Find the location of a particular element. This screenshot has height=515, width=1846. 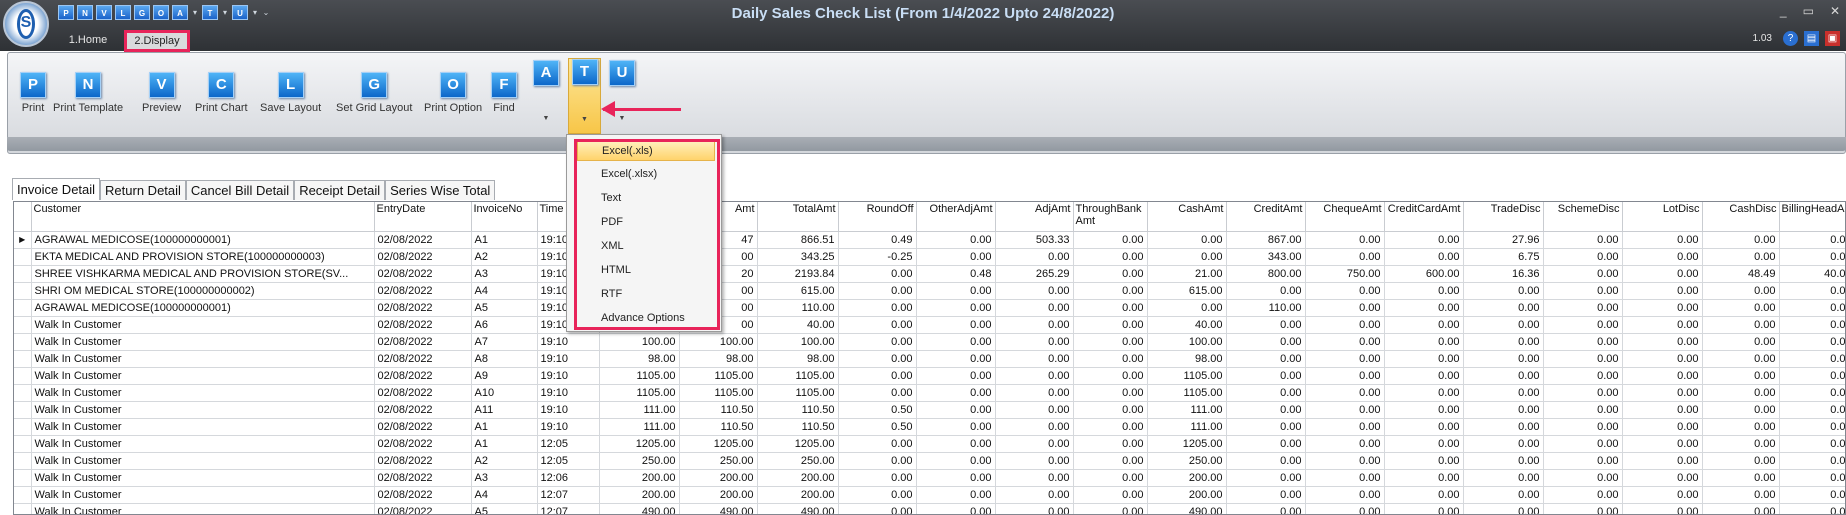

tab-return-detail: Return Detail is located at coordinates (143, 190).